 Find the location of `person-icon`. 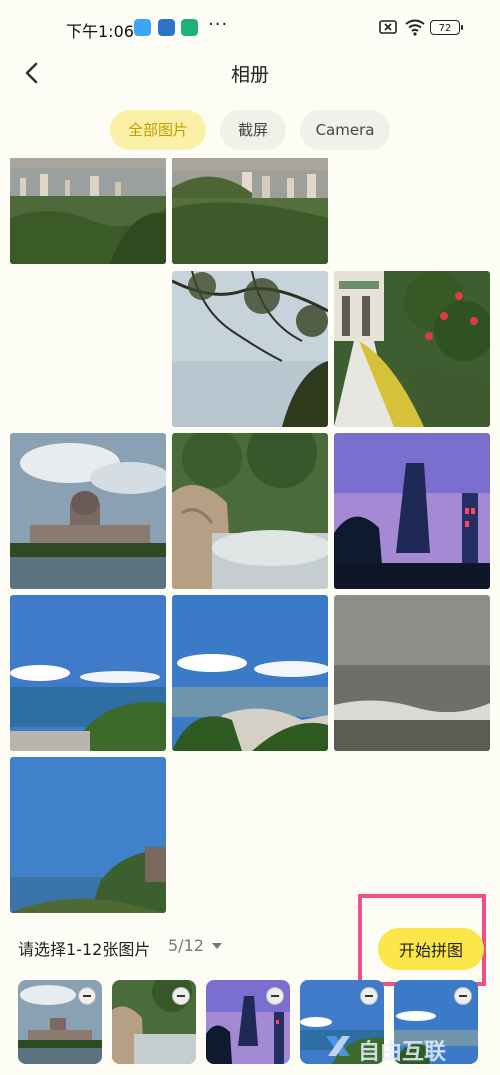

person-icon is located at coordinates (166, 27).